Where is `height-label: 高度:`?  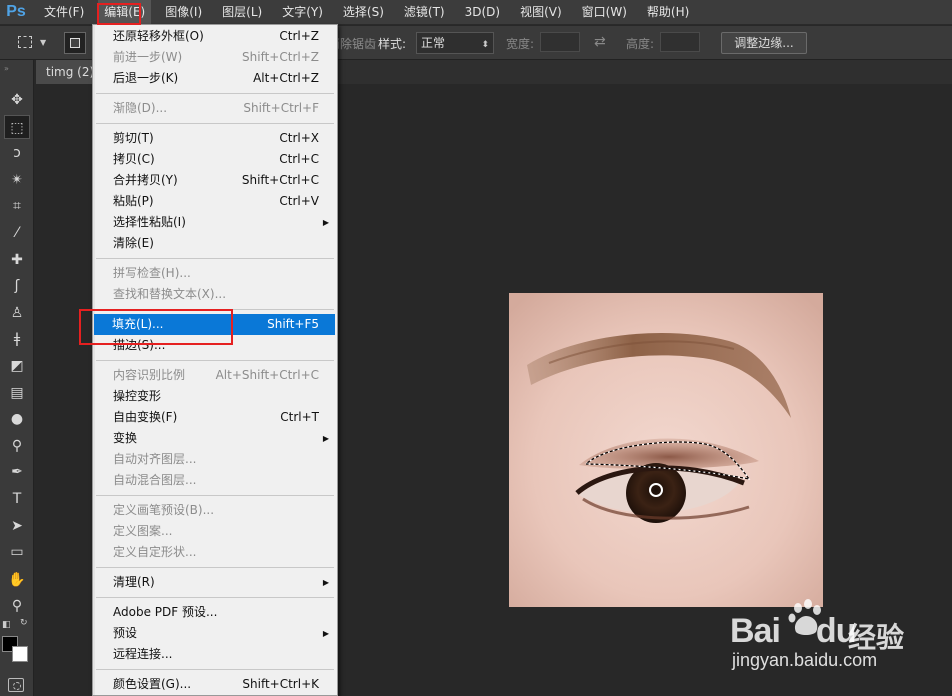 height-label: 高度: is located at coordinates (640, 44).